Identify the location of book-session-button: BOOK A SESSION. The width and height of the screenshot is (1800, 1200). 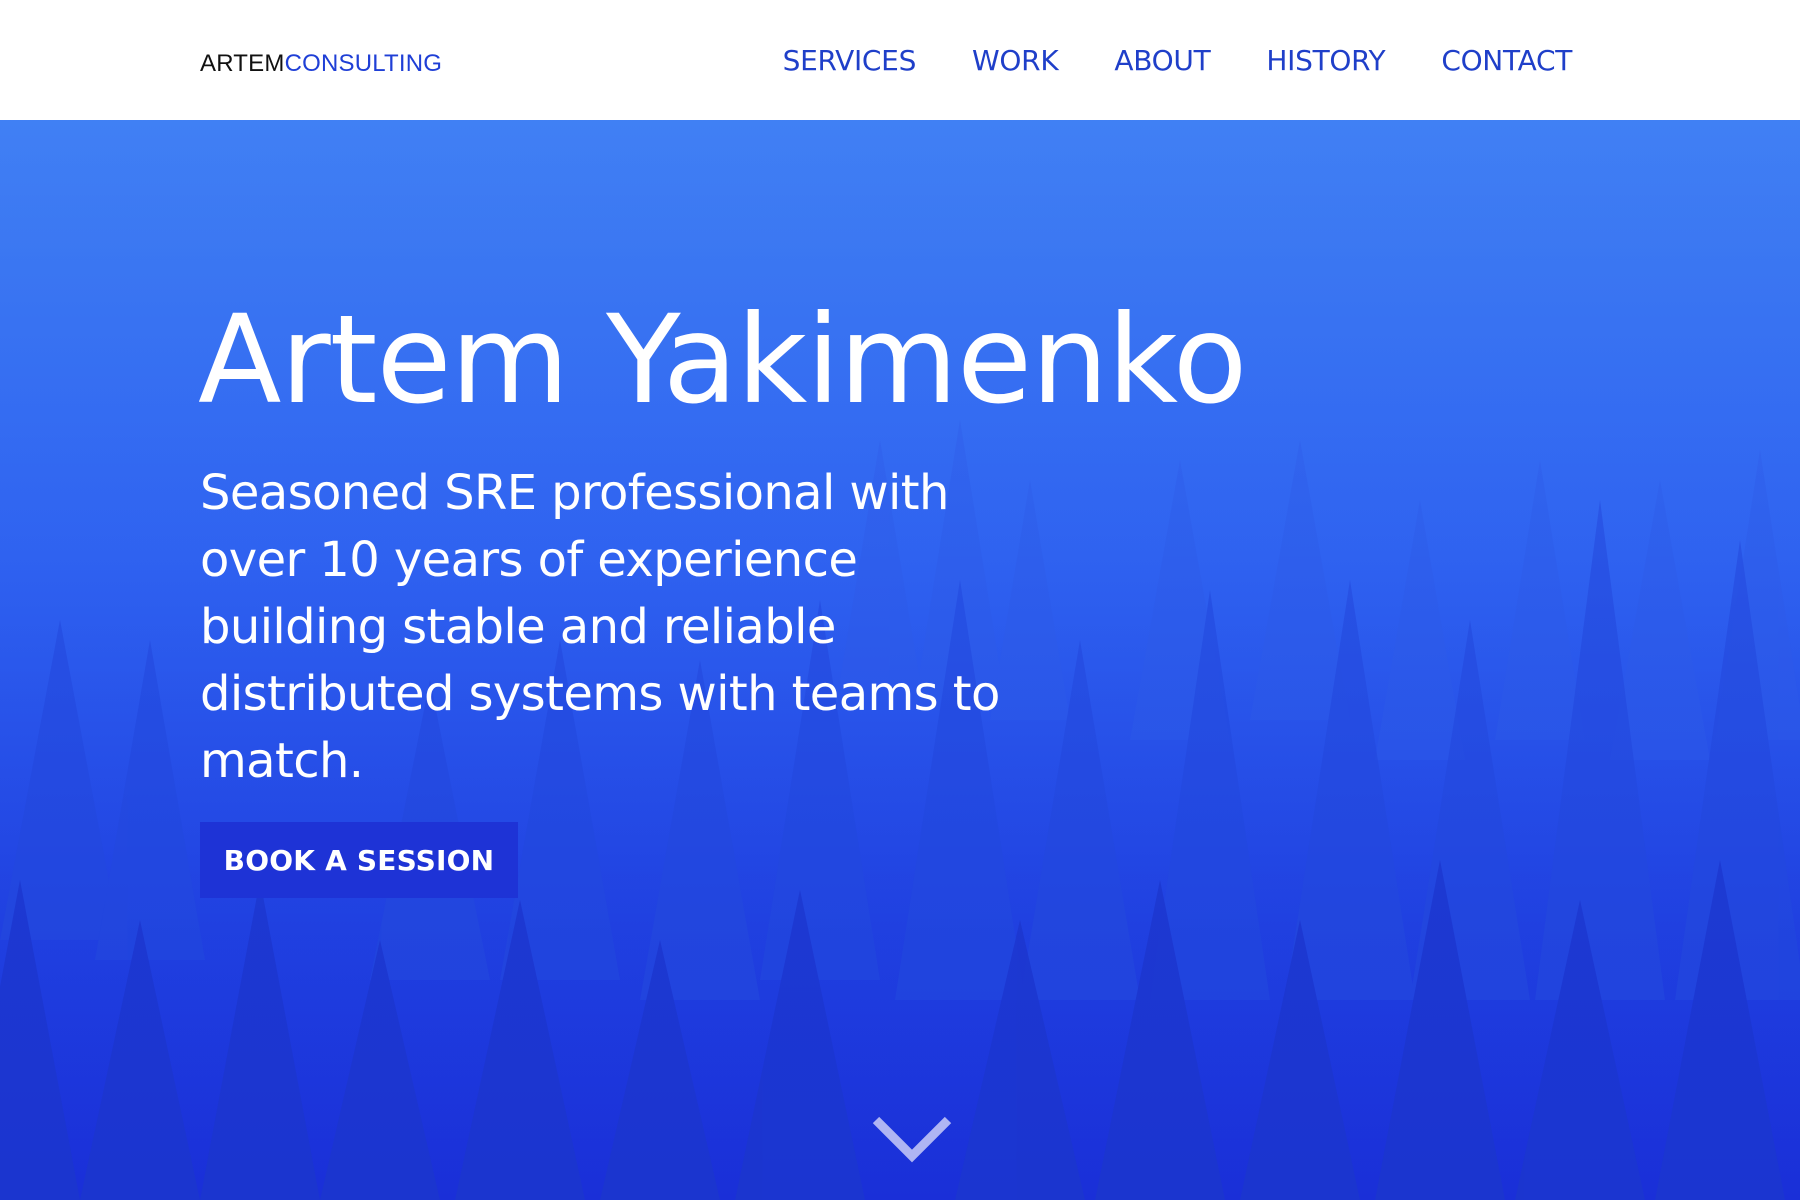
(359, 860).